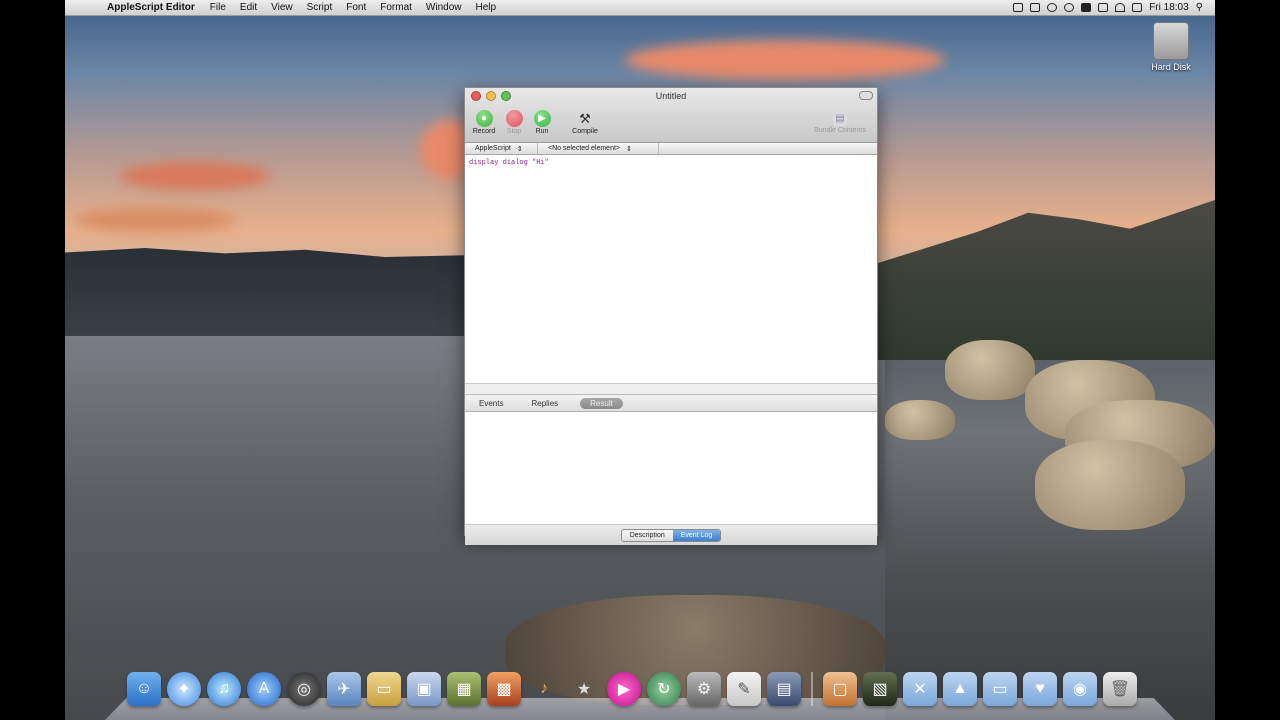 The width and height of the screenshot is (1280, 720). I want to click on navigation-bar: AppleScript ⇕ <No selected element> ⇕, so click(671, 149).